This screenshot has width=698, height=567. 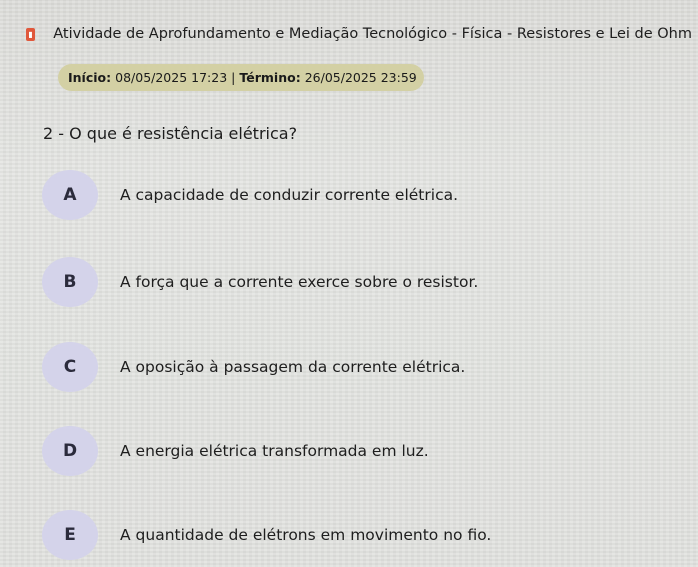 What do you see at coordinates (270, 77) in the screenshot?
I see `end-label: Término:` at bounding box center [270, 77].